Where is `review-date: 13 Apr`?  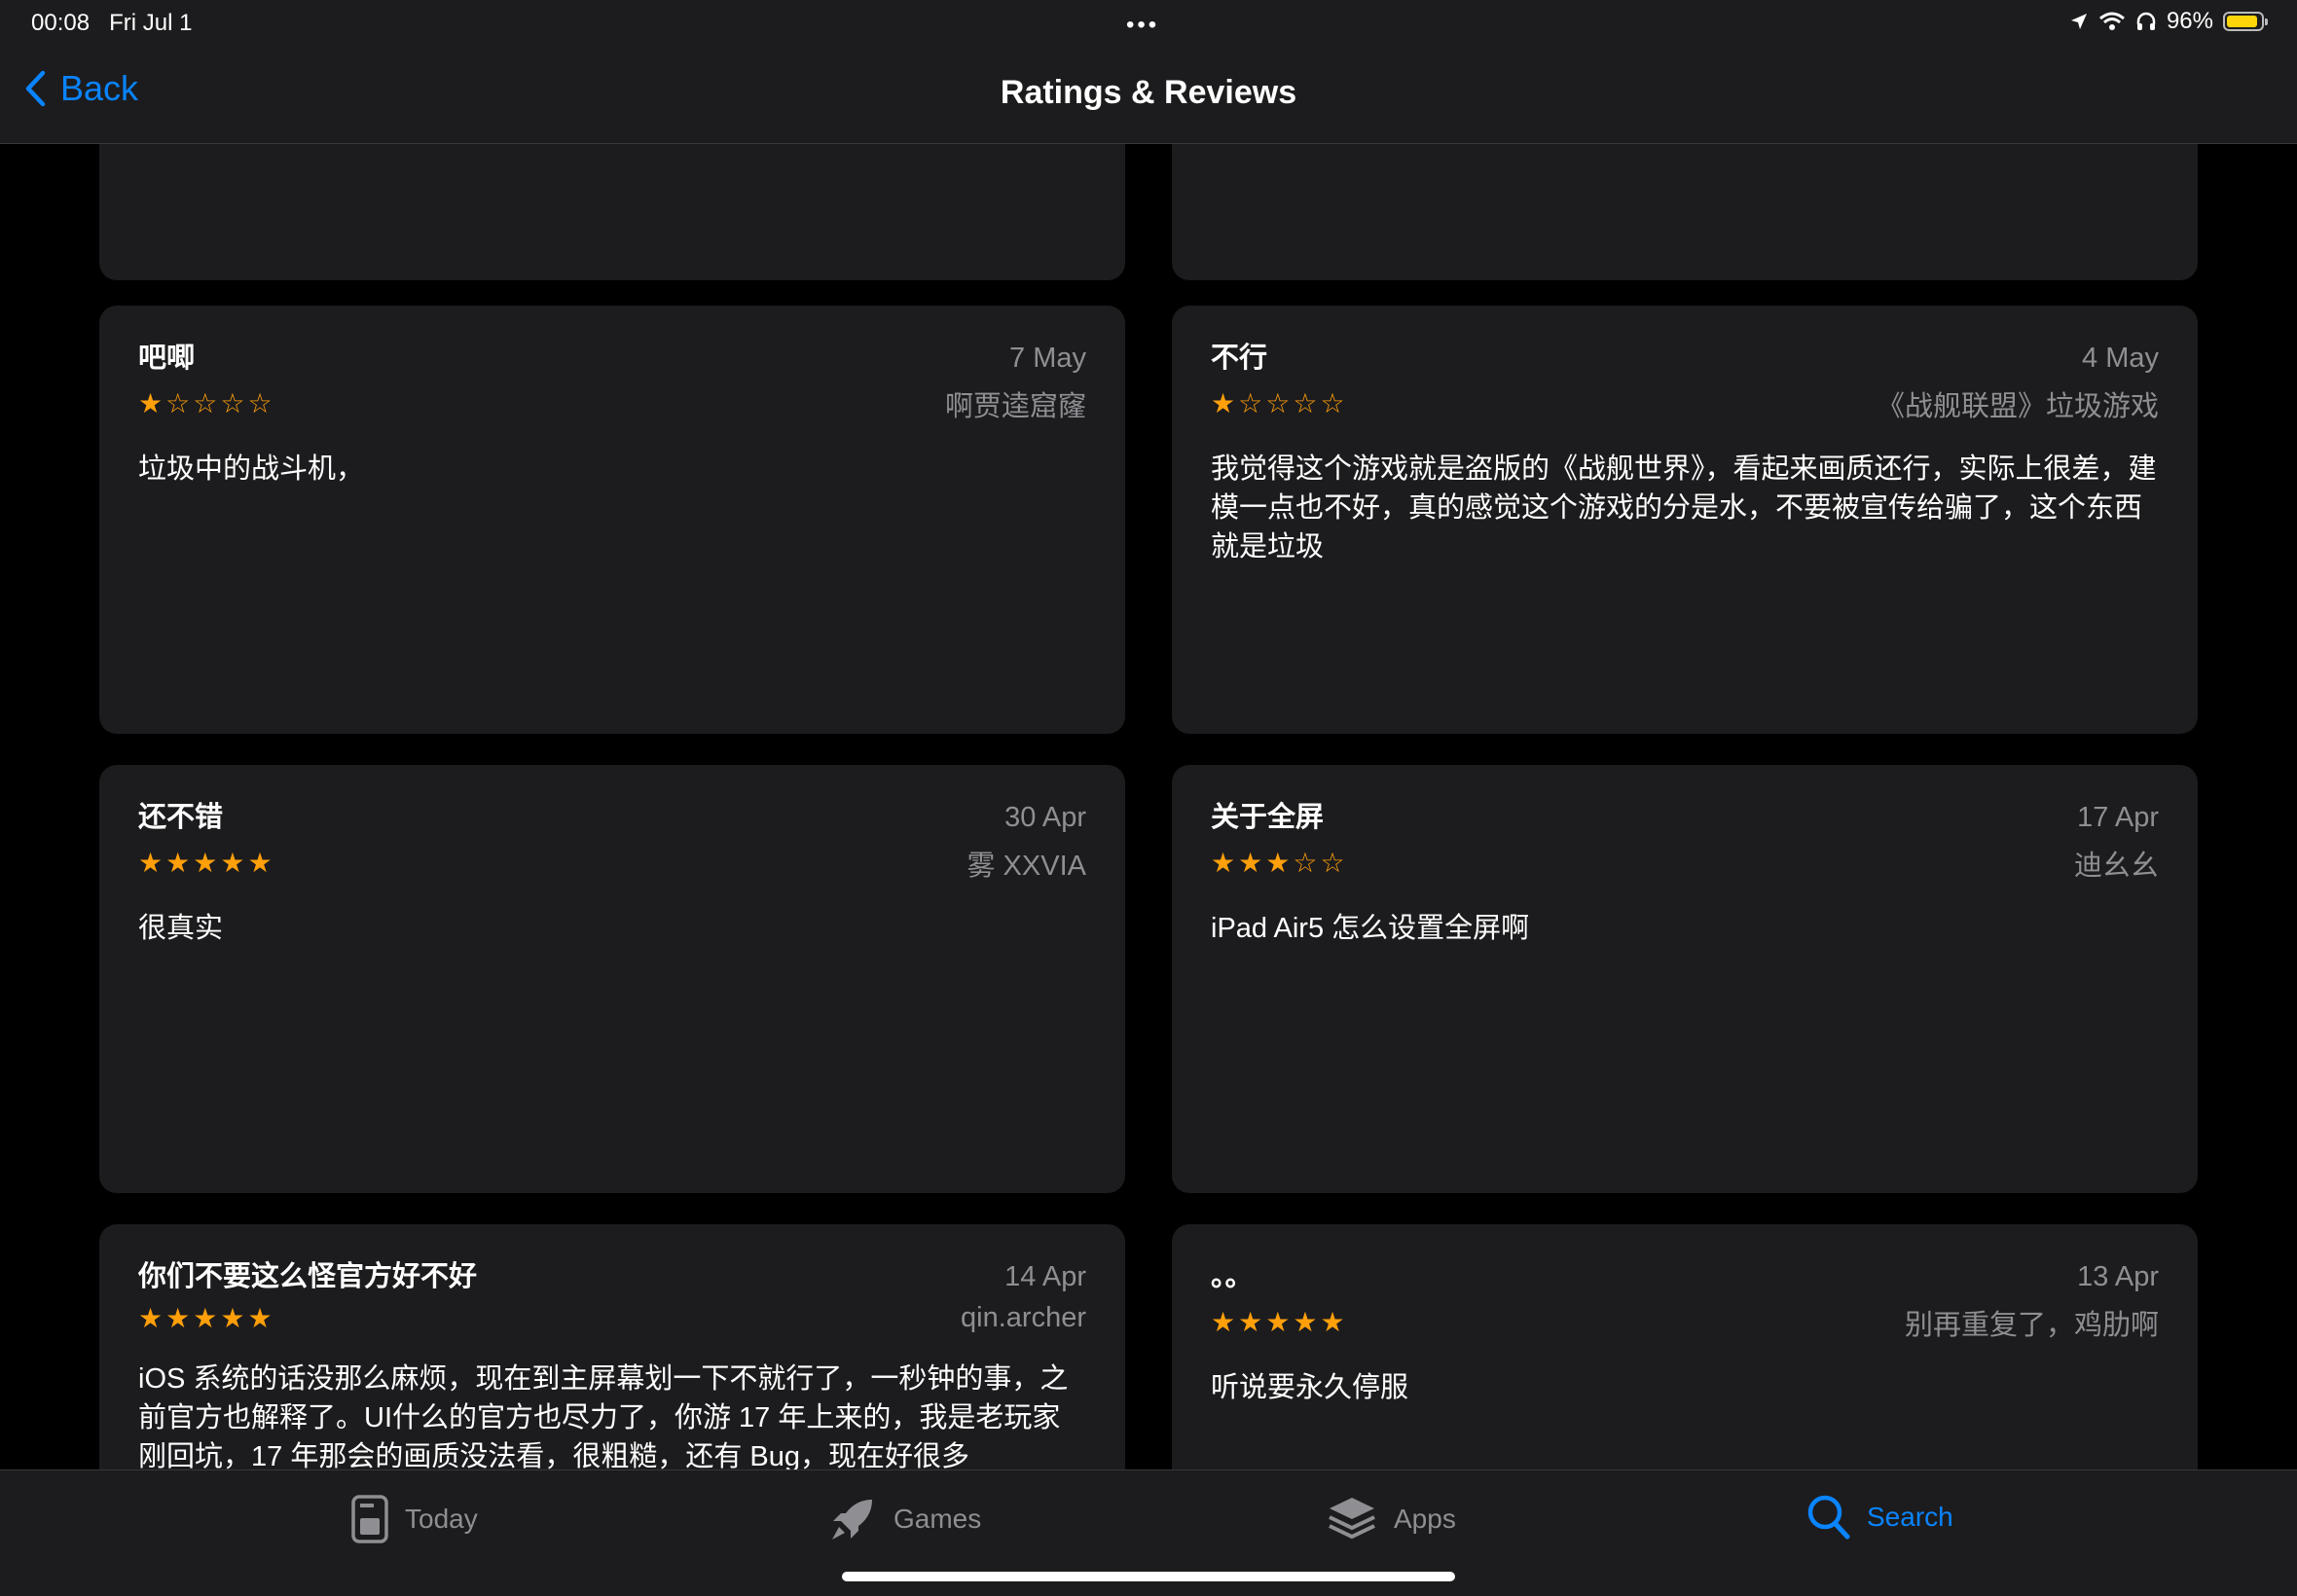
review-date: 13 Apr is located at coordinates (2118, 1277).